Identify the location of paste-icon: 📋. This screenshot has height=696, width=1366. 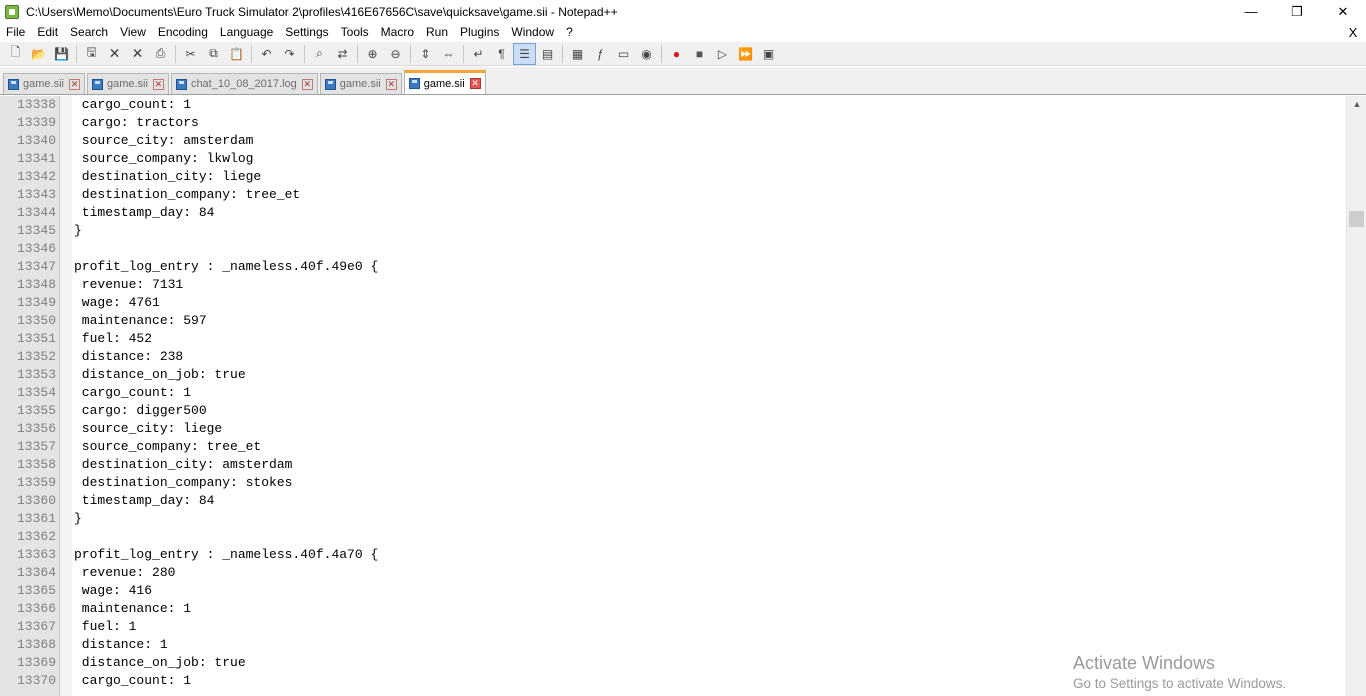
(236, 54).